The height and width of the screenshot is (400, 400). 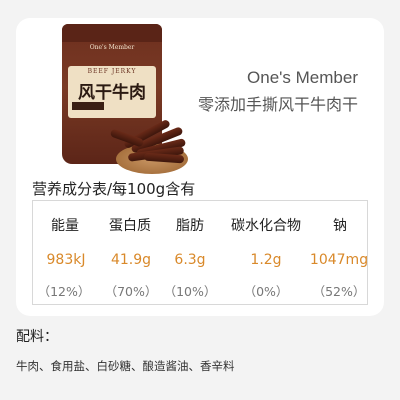 I want to click on header-energy: 能量, so click(x=65, y=226).